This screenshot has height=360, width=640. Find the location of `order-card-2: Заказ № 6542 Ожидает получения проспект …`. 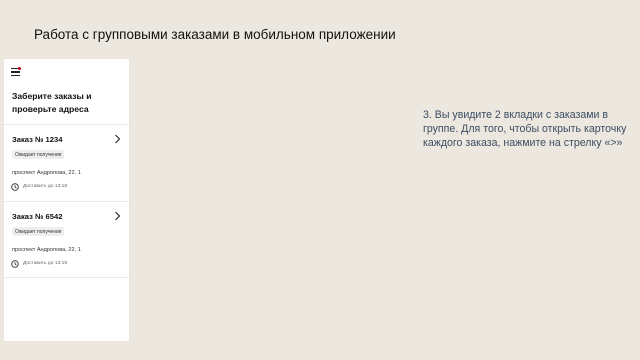

order-card-2: Заказ № 6542 Ожидает получения проспект … is located at coordinates (66, 240).